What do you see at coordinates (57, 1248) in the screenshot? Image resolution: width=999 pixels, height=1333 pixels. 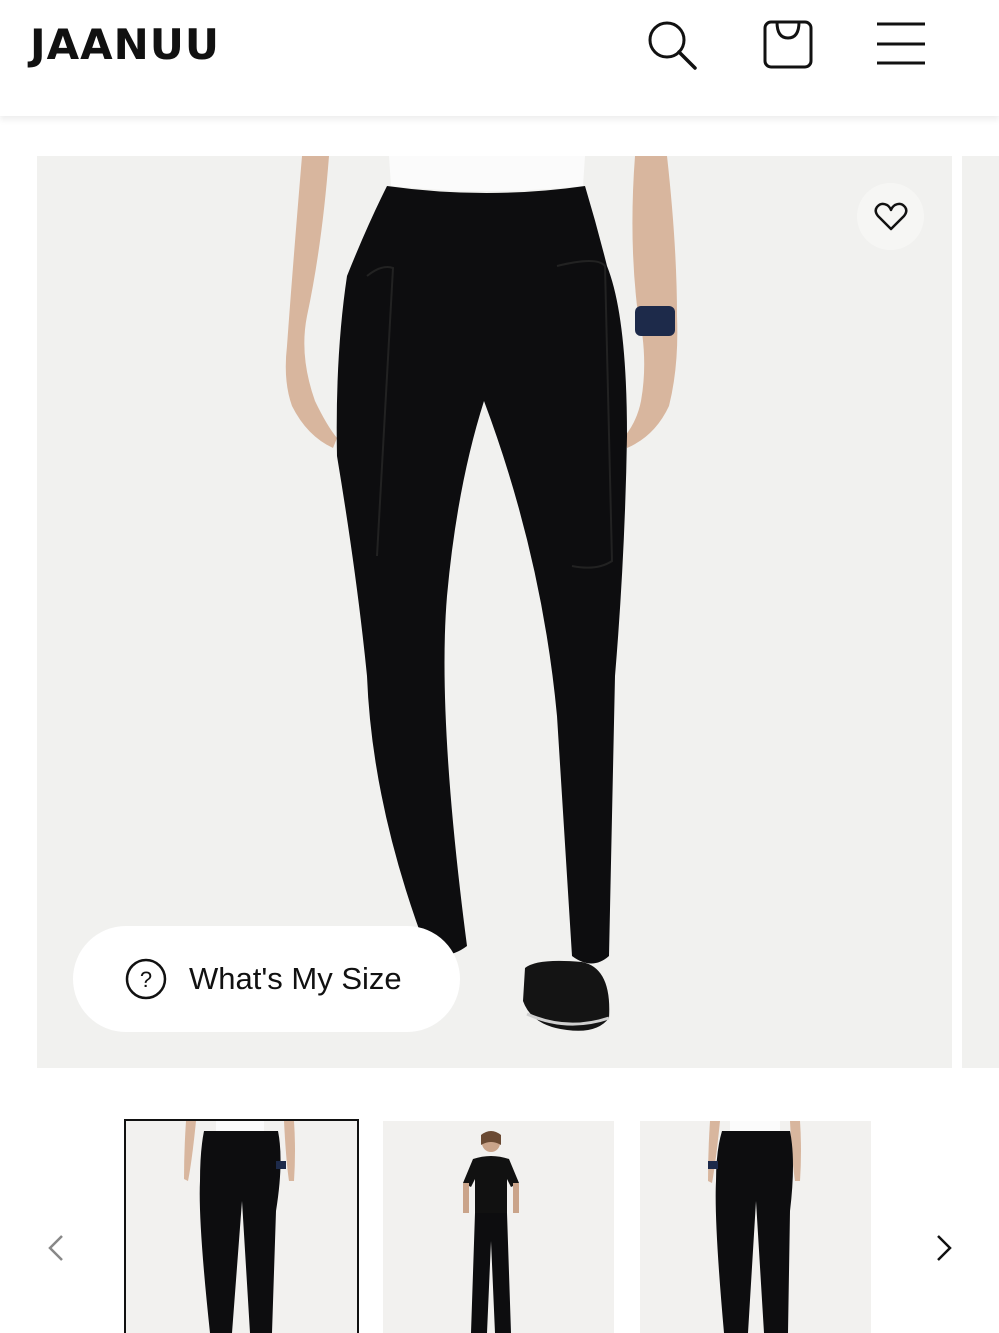 I see `chevron-left-icon` at bounding box center [57, 1248].